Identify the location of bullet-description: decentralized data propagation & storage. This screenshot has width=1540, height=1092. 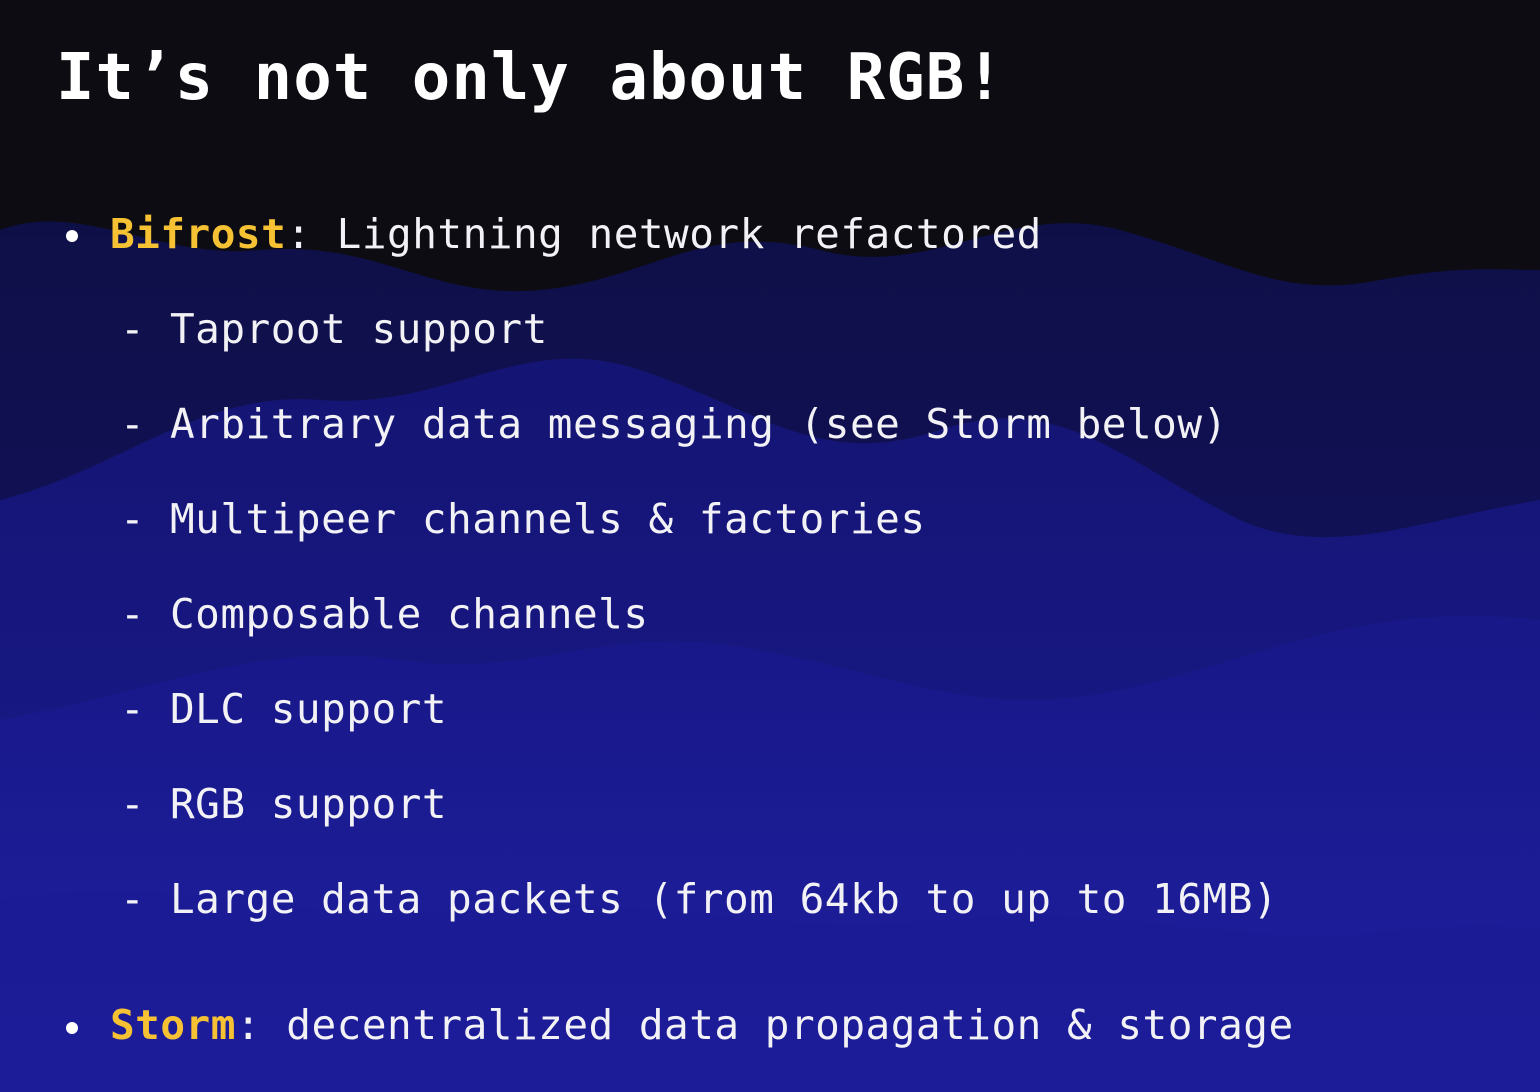
(777, 1025).